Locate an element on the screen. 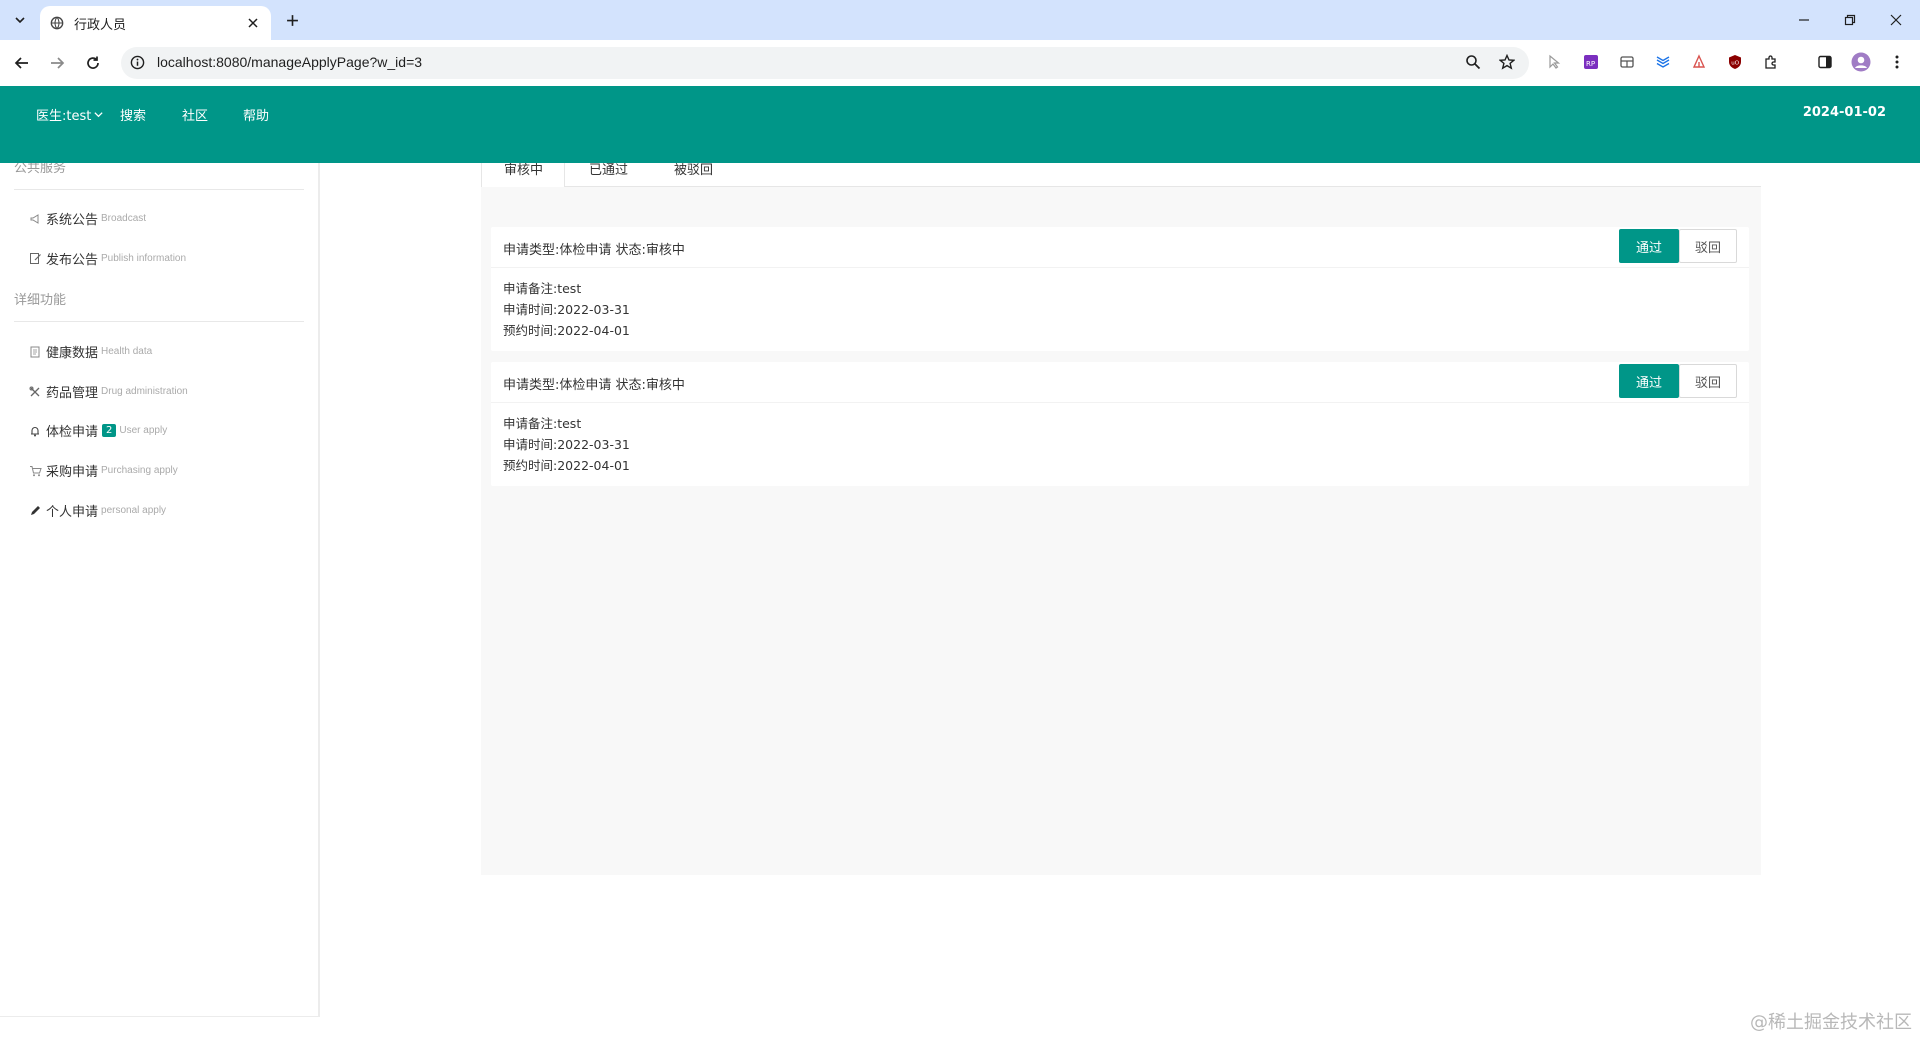 The image size is (1920, 1040). sidebar-item-broadcast: 系统公告 Broadcast is located at coordinates (87, 218).